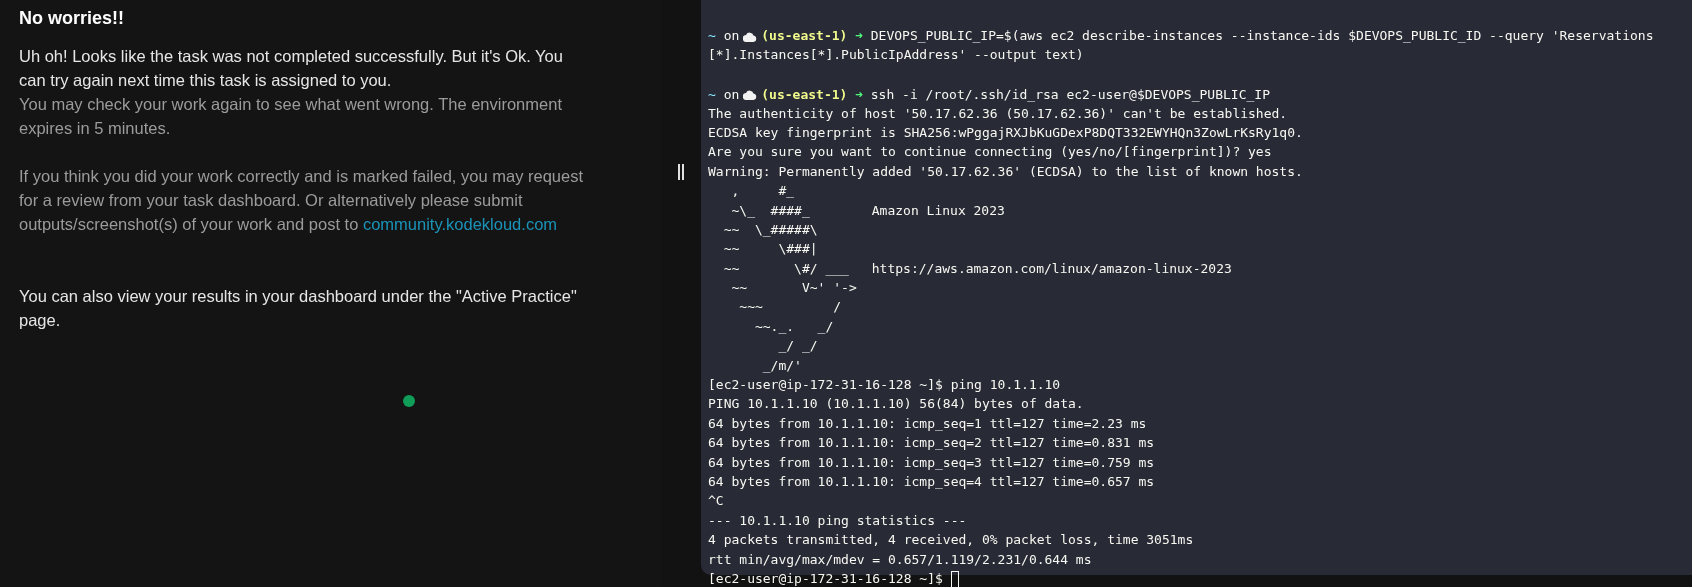 This screenshot has width=1692, height=587. Describe the element at coordinates (1005, 132) in the screenshot. I see `terminal-output: ECDSA key fingerprint is SHA256:wPggajRXJbKuGDexP8DQT332EWYHQn3ZowLrKsRy1q0.` at that location.